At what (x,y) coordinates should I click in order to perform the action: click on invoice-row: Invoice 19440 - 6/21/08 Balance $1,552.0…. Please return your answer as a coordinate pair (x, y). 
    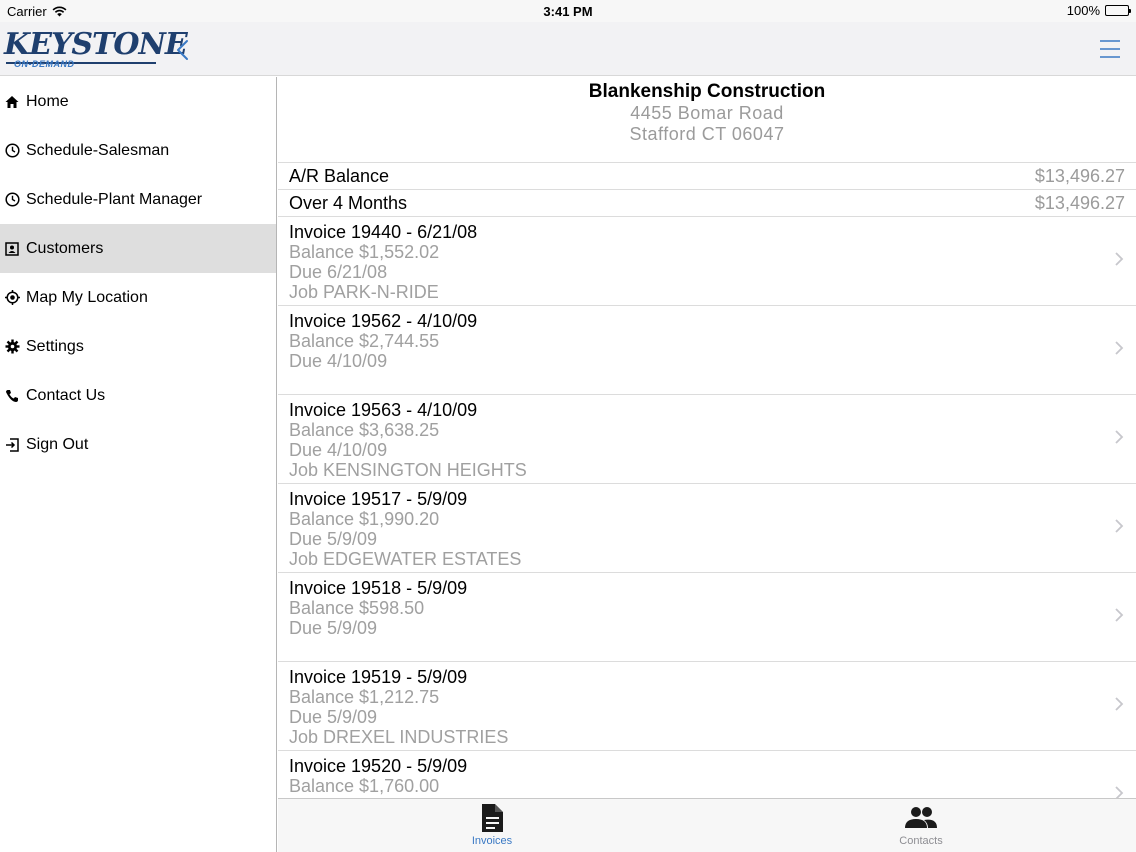
    Looking at the image, I should click on (707, 261).